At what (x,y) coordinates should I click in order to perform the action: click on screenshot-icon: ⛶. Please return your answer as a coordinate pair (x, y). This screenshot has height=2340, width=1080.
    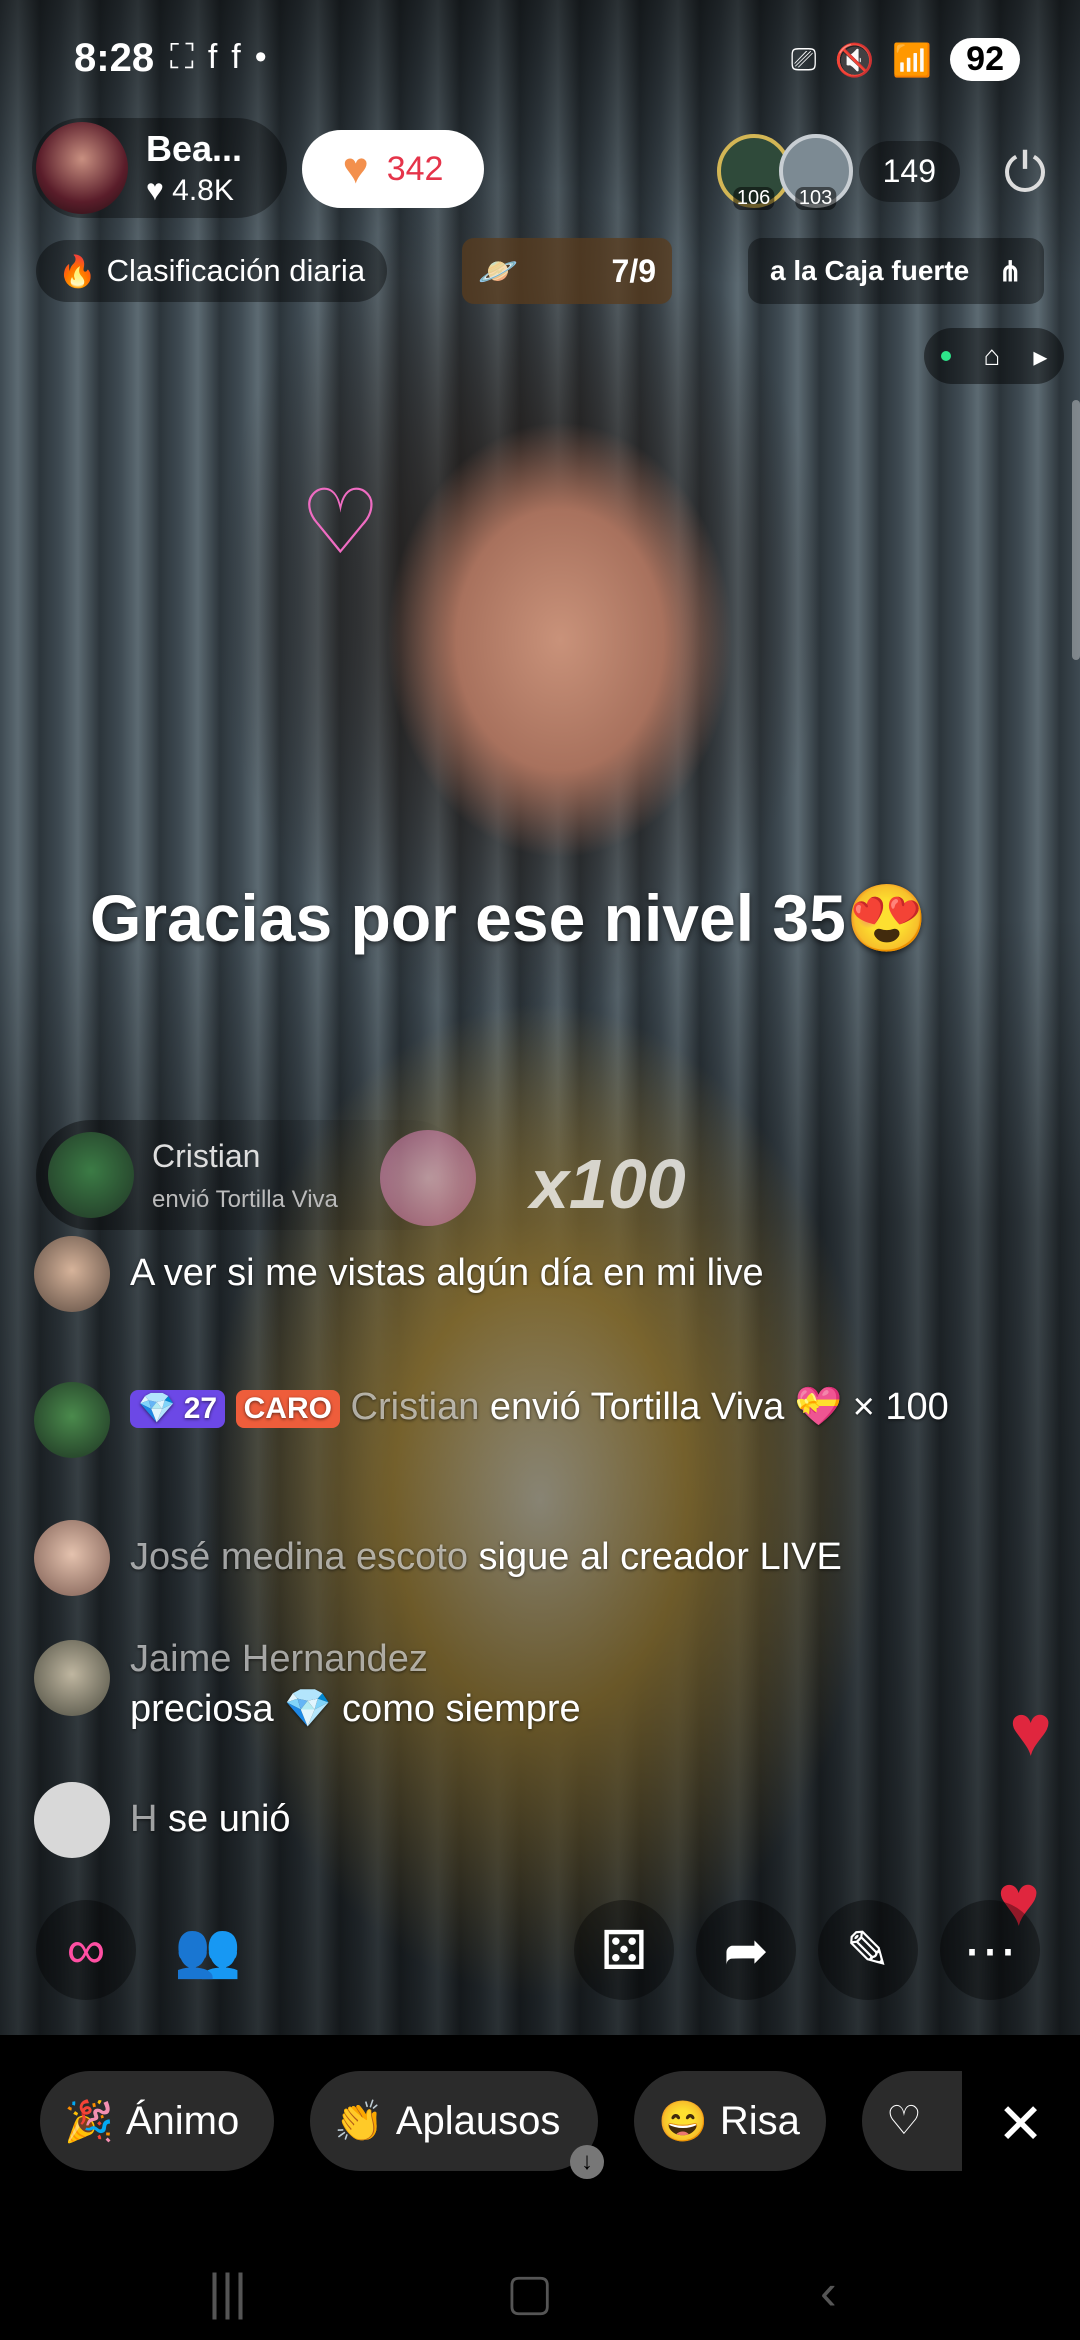
    Looking at the image, I should click on (182, 57).